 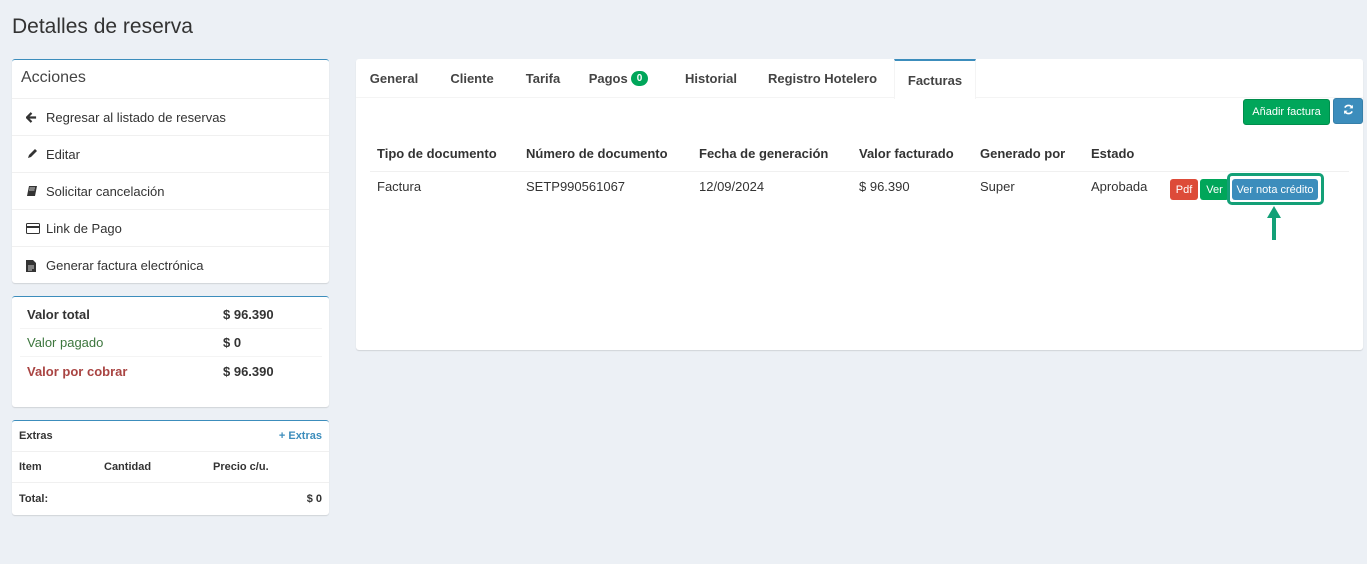 I want to click on tab-label: Facturas, so click(x=935, y=80).